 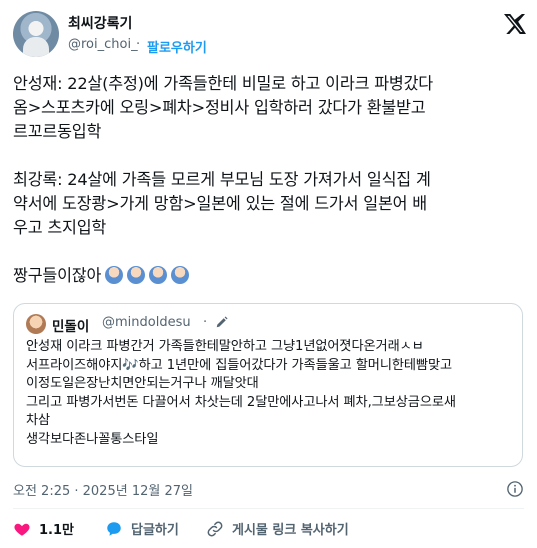 I want to click on follow-button: 팔로우하기, so click(x=177, y=46).